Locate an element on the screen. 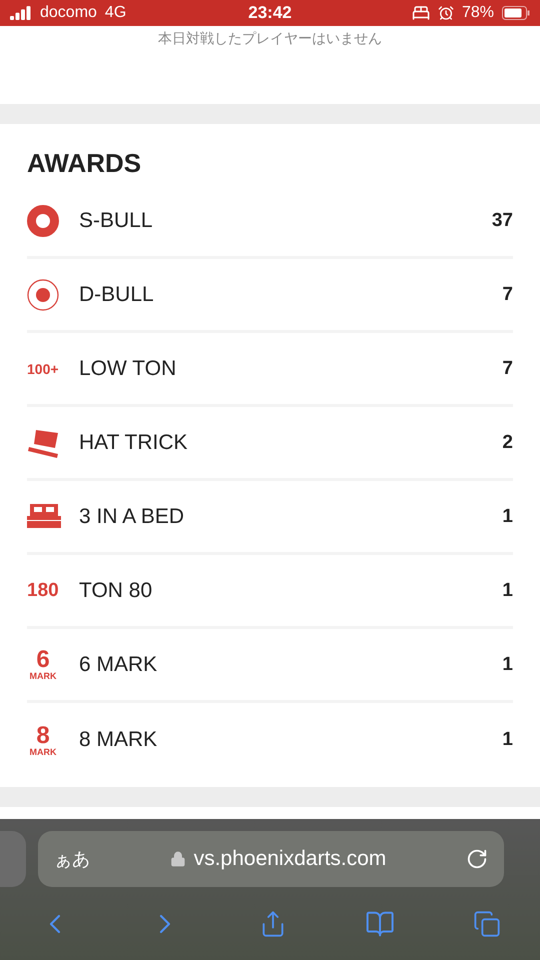  section-title: AWARDS is located at coordinates (84, 163).